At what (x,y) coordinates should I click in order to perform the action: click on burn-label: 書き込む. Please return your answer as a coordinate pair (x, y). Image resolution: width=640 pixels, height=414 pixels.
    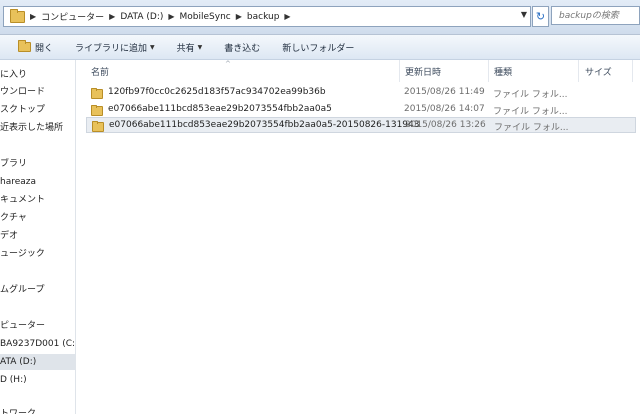
    Looking at the image, I should click on (242, 48).